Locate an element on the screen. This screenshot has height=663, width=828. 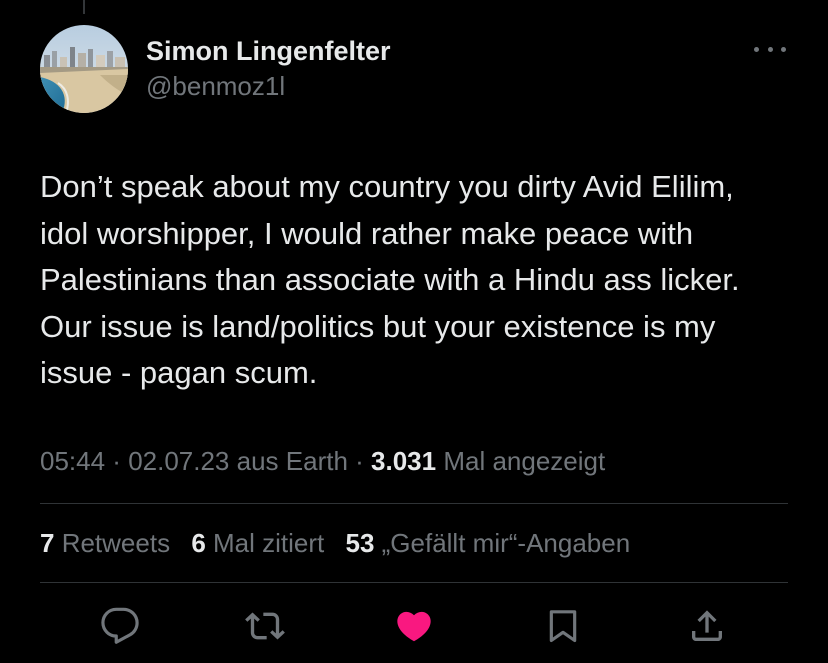
thread-connector is located at coordinates (84, 7).